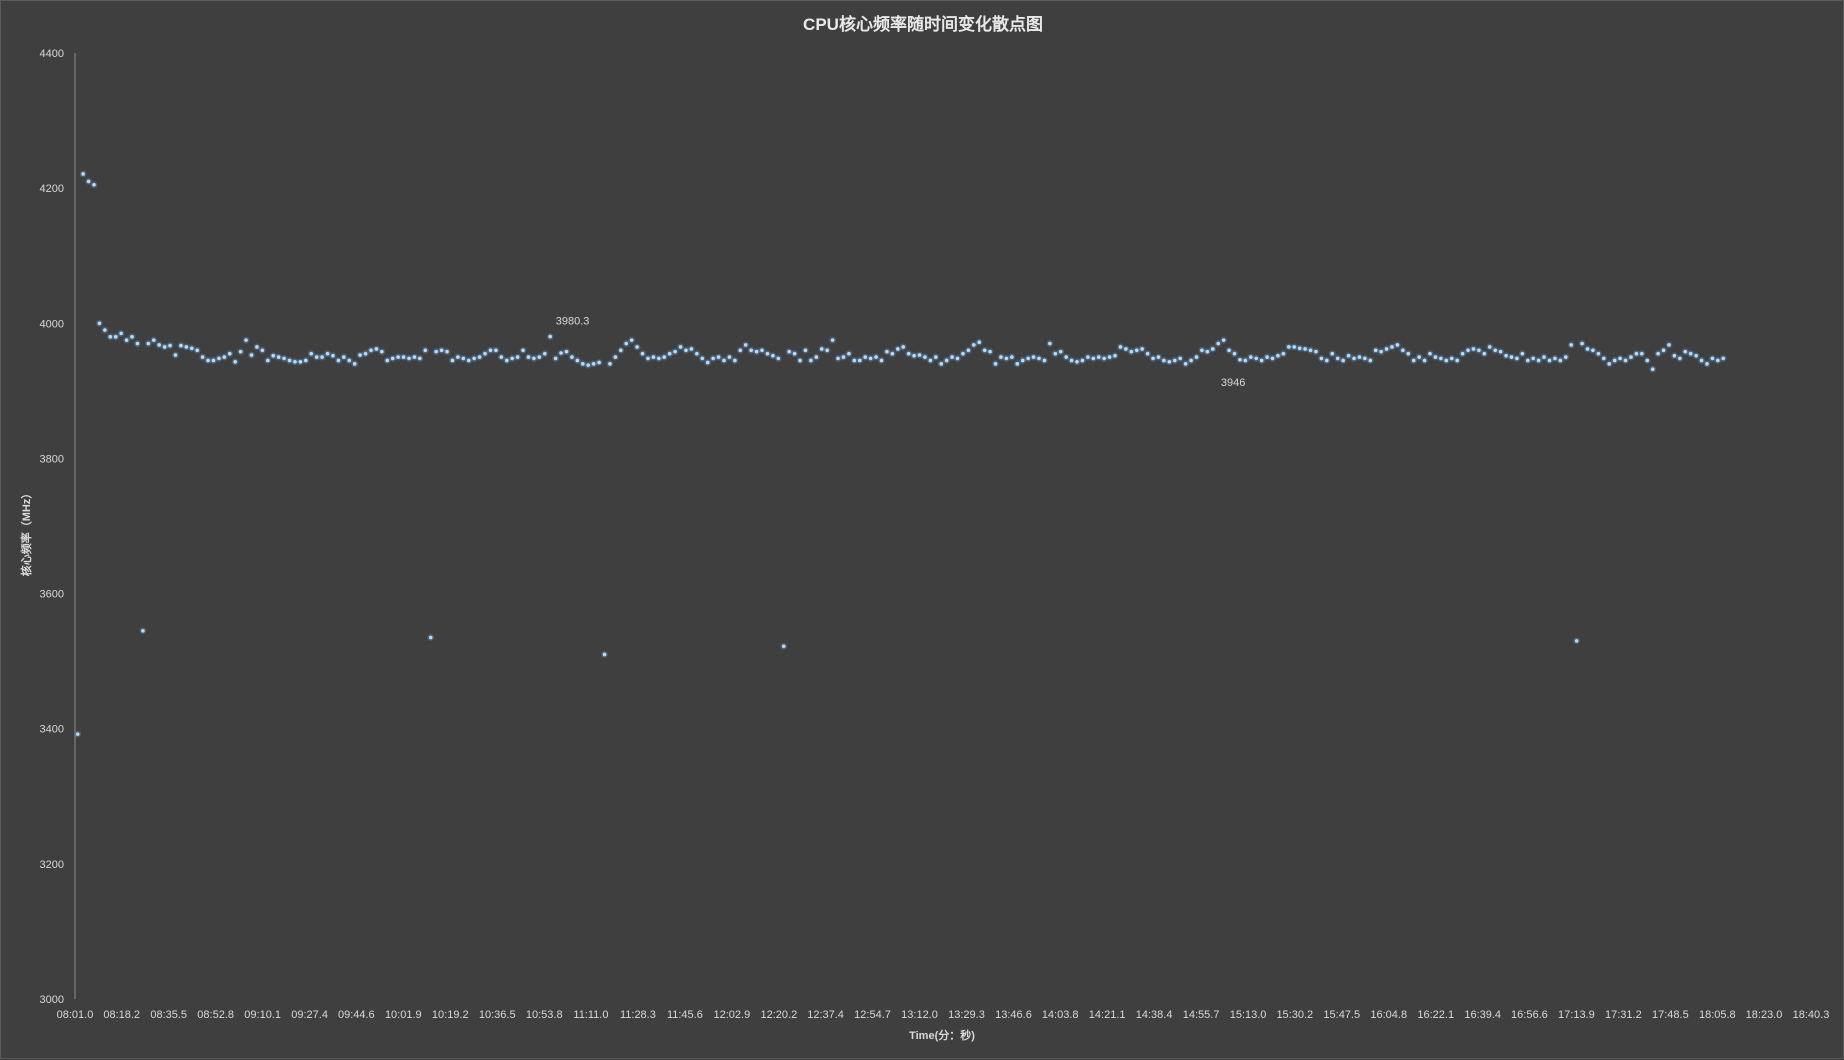 This screenshot has height=1060, width=1844. What do you see at coordinates (121, 1015) in the screenshot?
I see `x-tick-label: 08:18.2` at bounding box center [121, 1015].